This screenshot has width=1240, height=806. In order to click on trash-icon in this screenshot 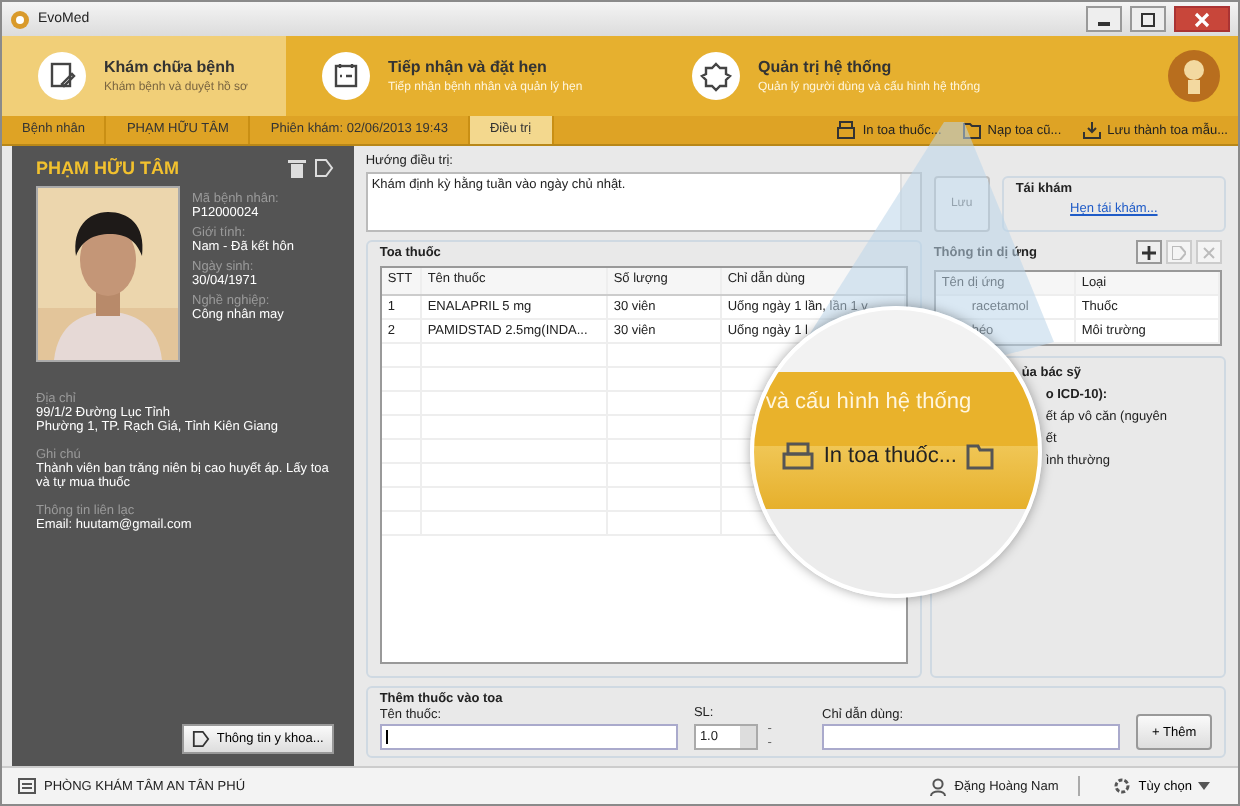, I will do `click(296, 168)`.